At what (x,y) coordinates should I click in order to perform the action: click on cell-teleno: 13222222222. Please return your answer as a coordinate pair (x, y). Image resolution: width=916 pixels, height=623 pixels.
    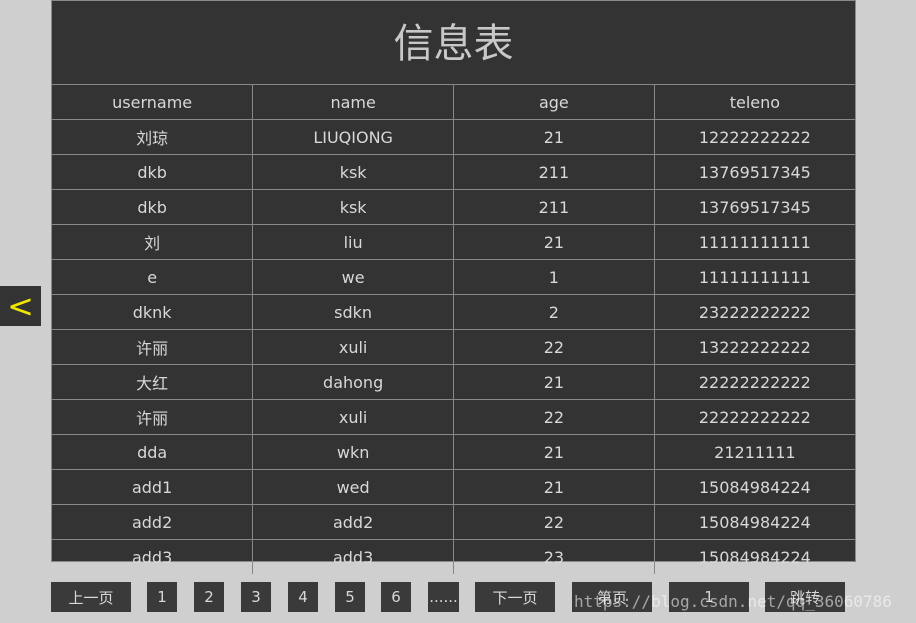
    Looking at the image, I should click on (754, 347).